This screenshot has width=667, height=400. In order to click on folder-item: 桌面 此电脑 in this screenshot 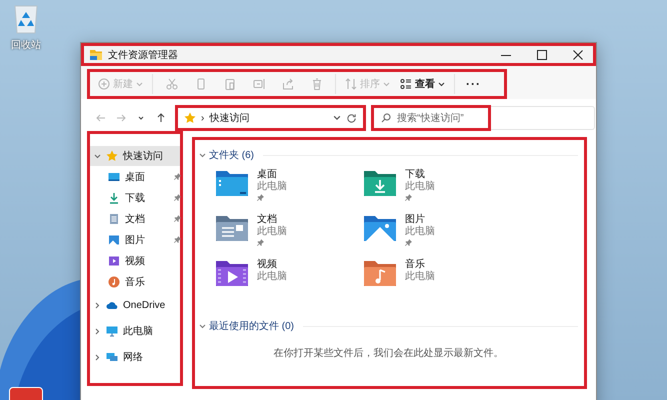, I will do `click(289, 191)`.